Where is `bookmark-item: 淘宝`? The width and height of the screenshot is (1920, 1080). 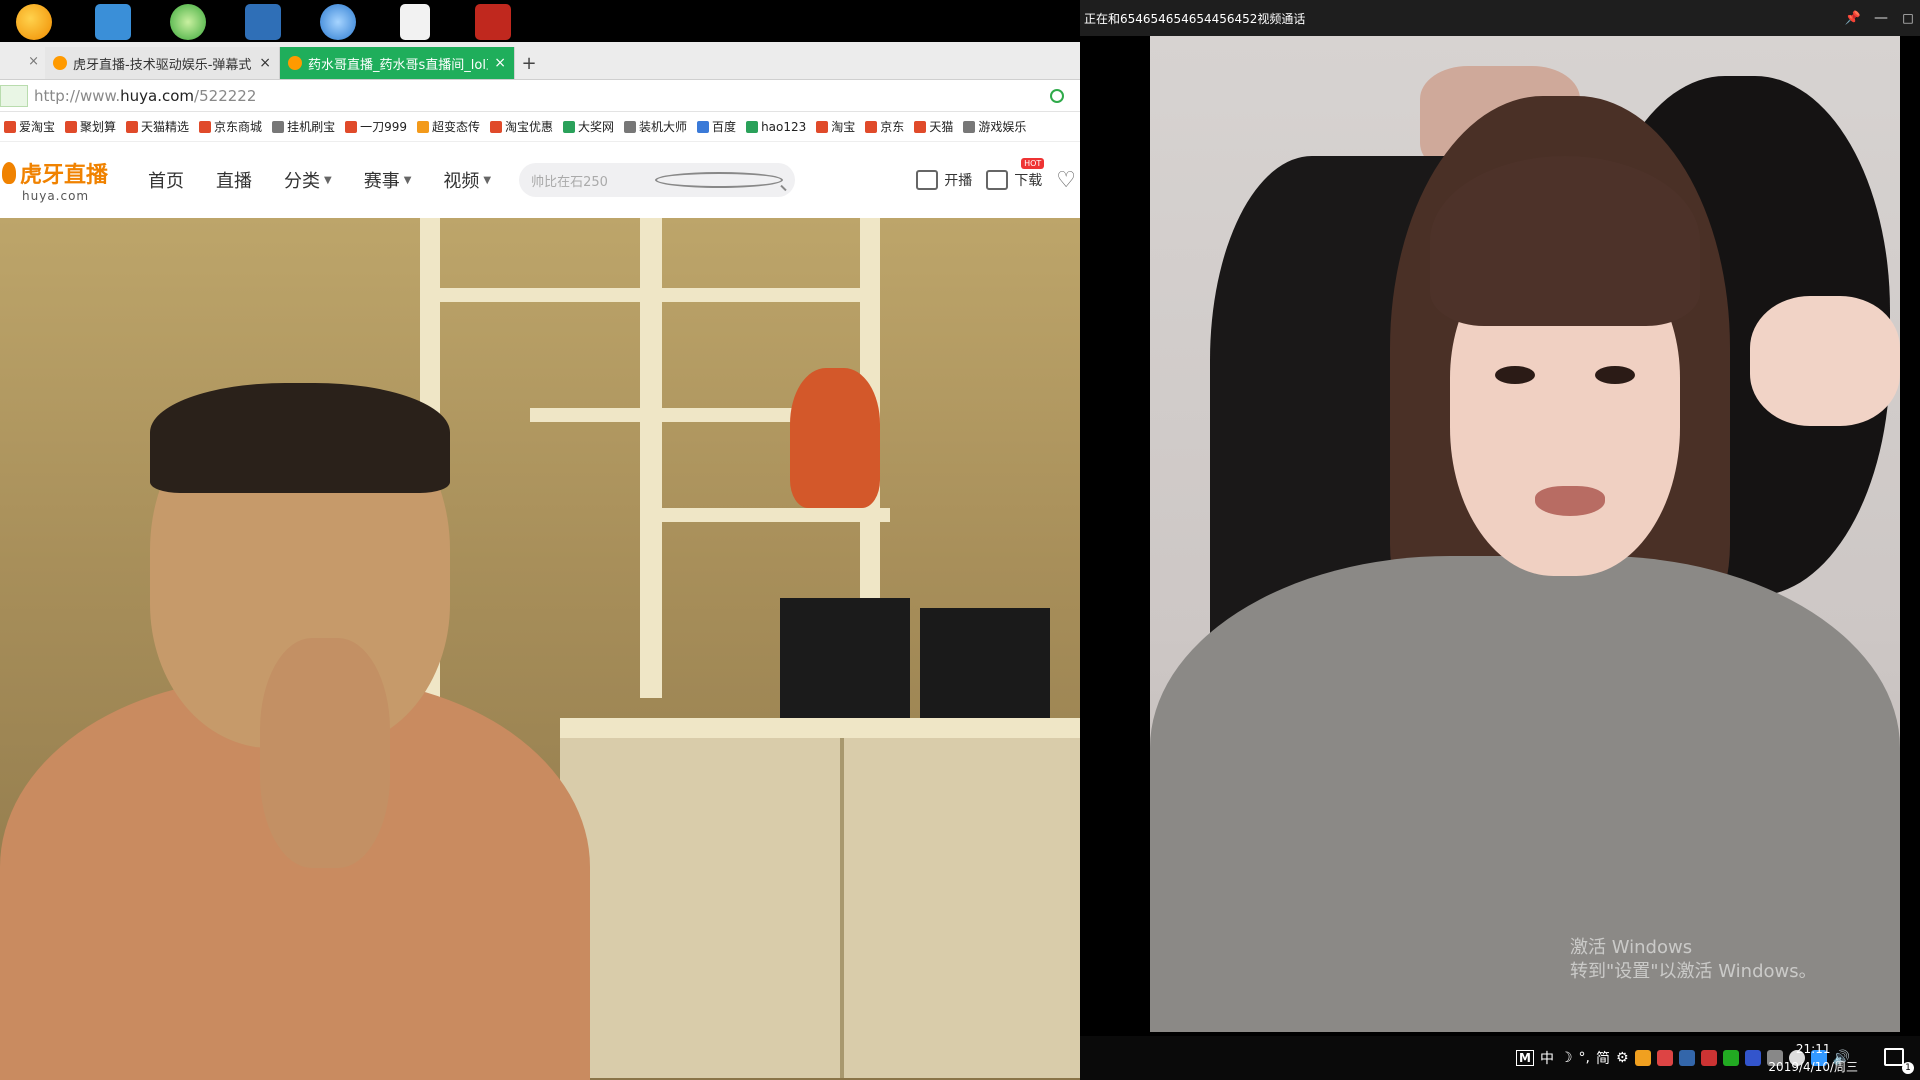
bookmark-item: 淘宝 is located at coordinates (835, 126).